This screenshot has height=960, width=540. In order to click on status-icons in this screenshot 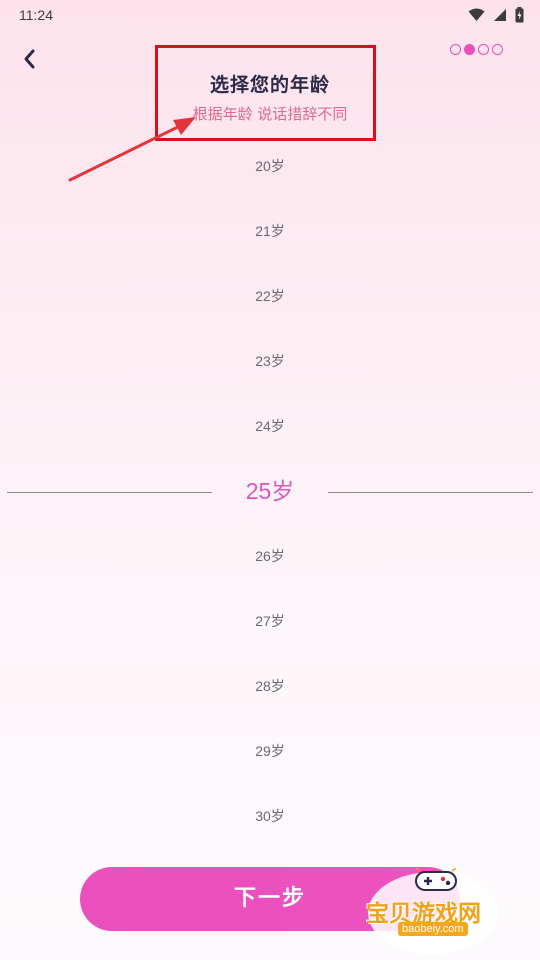, I will do `click(496, 15)`.